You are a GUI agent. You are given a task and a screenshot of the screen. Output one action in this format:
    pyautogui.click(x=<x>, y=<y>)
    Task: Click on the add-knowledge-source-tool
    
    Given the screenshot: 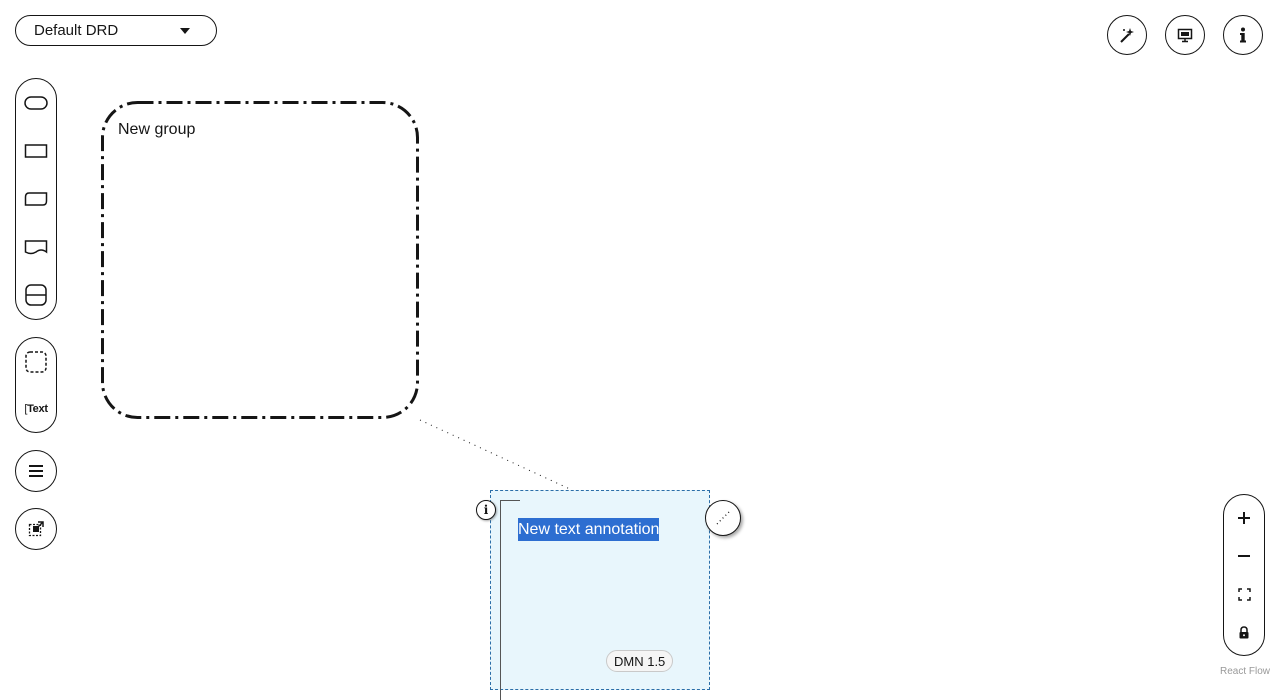 What is the action you would take?
    pyautogui.click(x=36, y=247)
    